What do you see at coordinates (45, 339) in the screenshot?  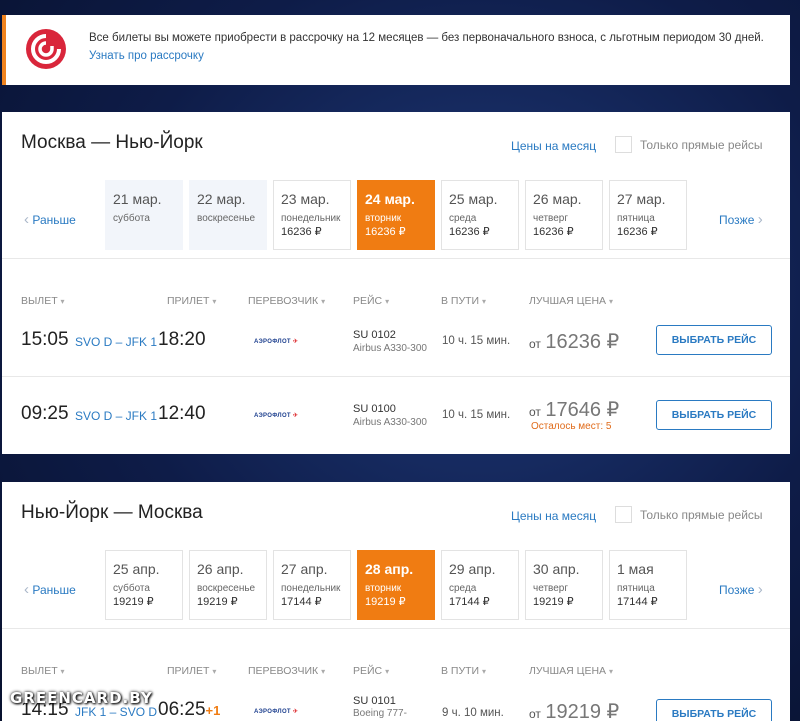 I see `departure-time: 15:05` at bounding box center [45, 339].